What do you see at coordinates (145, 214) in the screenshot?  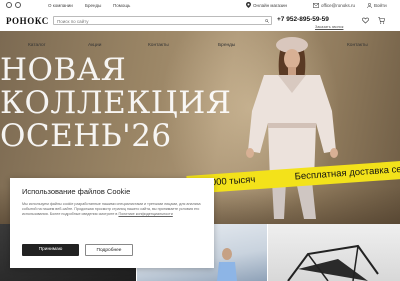 I see `privacy-policy-link: Политике конфиденциальности` at bounding box center [145, 214].